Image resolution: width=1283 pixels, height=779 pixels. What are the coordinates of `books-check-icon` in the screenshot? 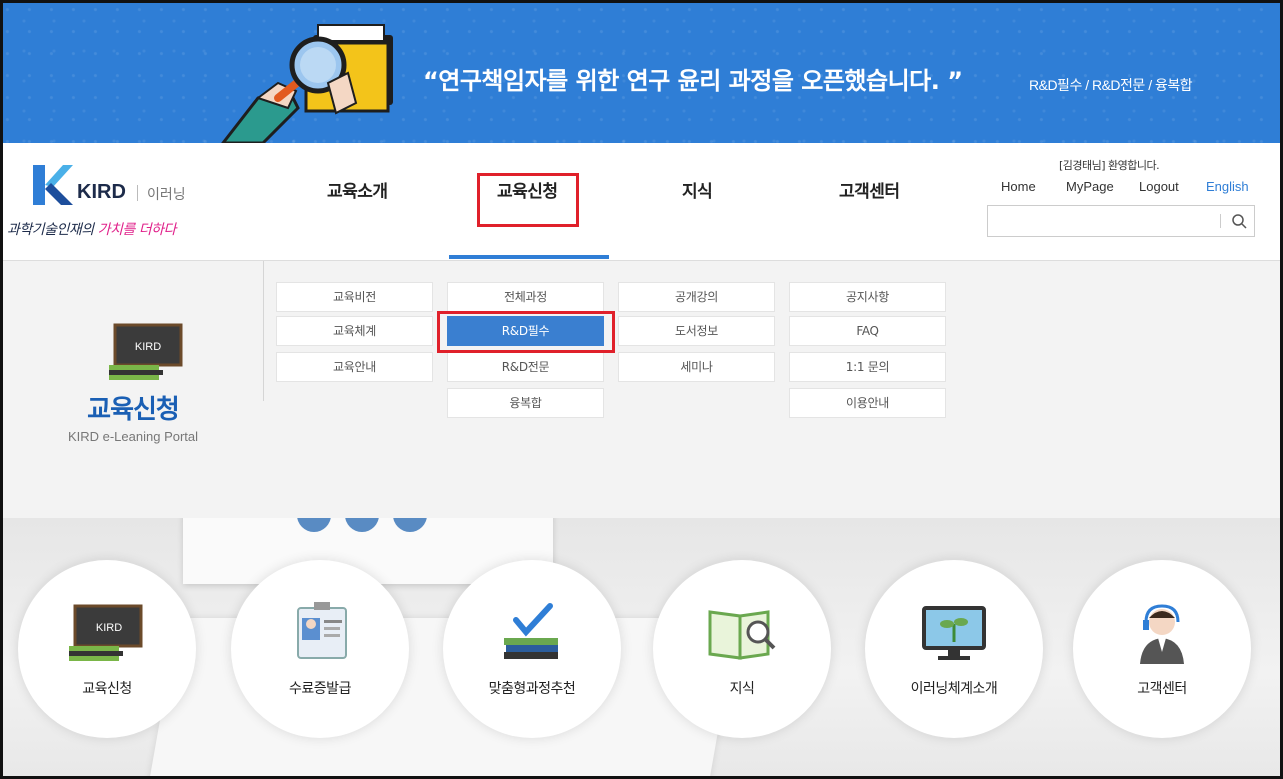 It's located at (531, 631).